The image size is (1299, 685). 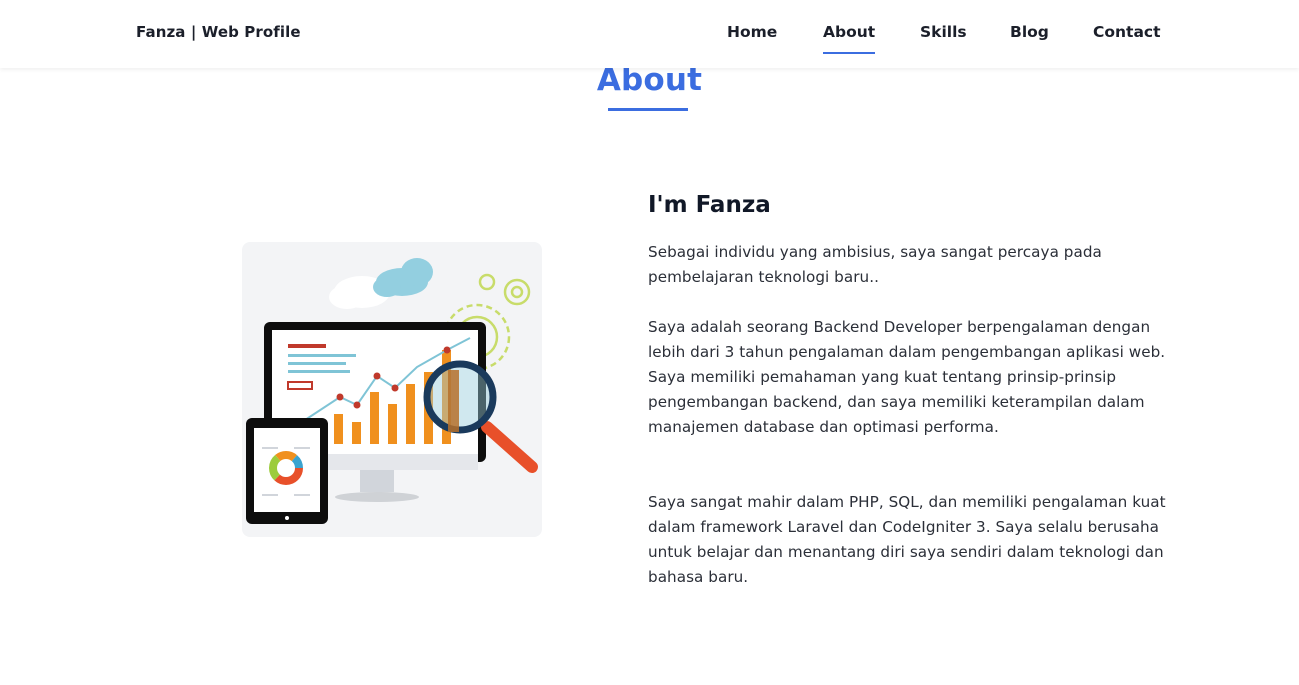 I want to click on nav-about: About, so click(x=849, y=38).